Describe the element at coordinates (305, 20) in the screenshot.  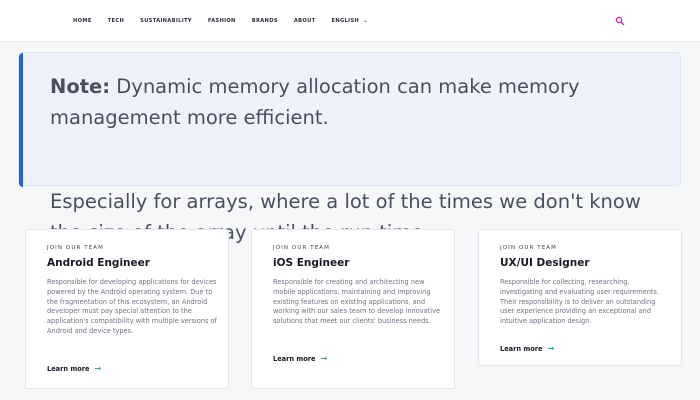
I see `nav-about: ABOUT` at that location.